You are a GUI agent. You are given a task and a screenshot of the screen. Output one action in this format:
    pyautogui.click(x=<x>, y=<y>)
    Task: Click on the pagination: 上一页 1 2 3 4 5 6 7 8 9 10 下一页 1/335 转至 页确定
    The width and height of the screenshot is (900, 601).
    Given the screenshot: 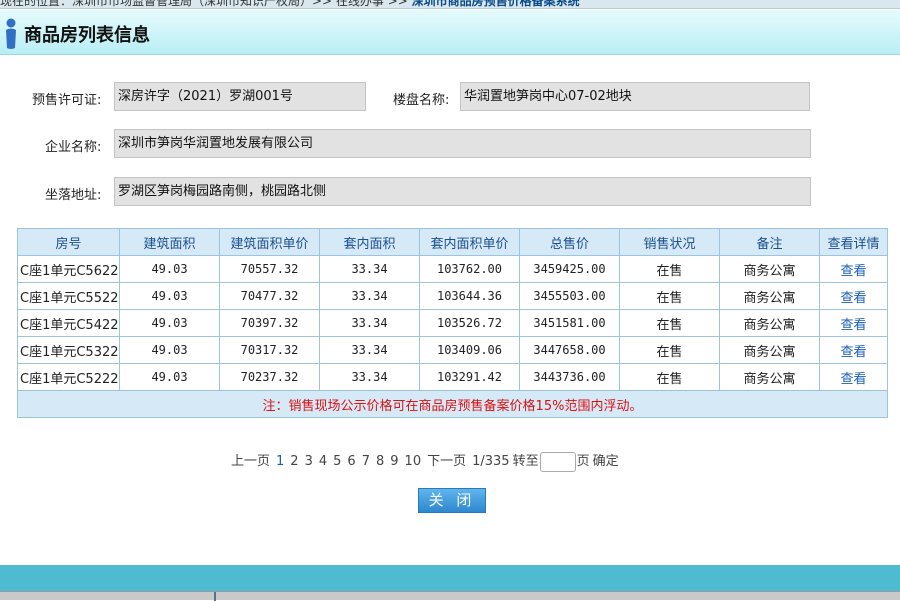 What is the action you would take?
    pyautogui.click(x=425, y=461)
    